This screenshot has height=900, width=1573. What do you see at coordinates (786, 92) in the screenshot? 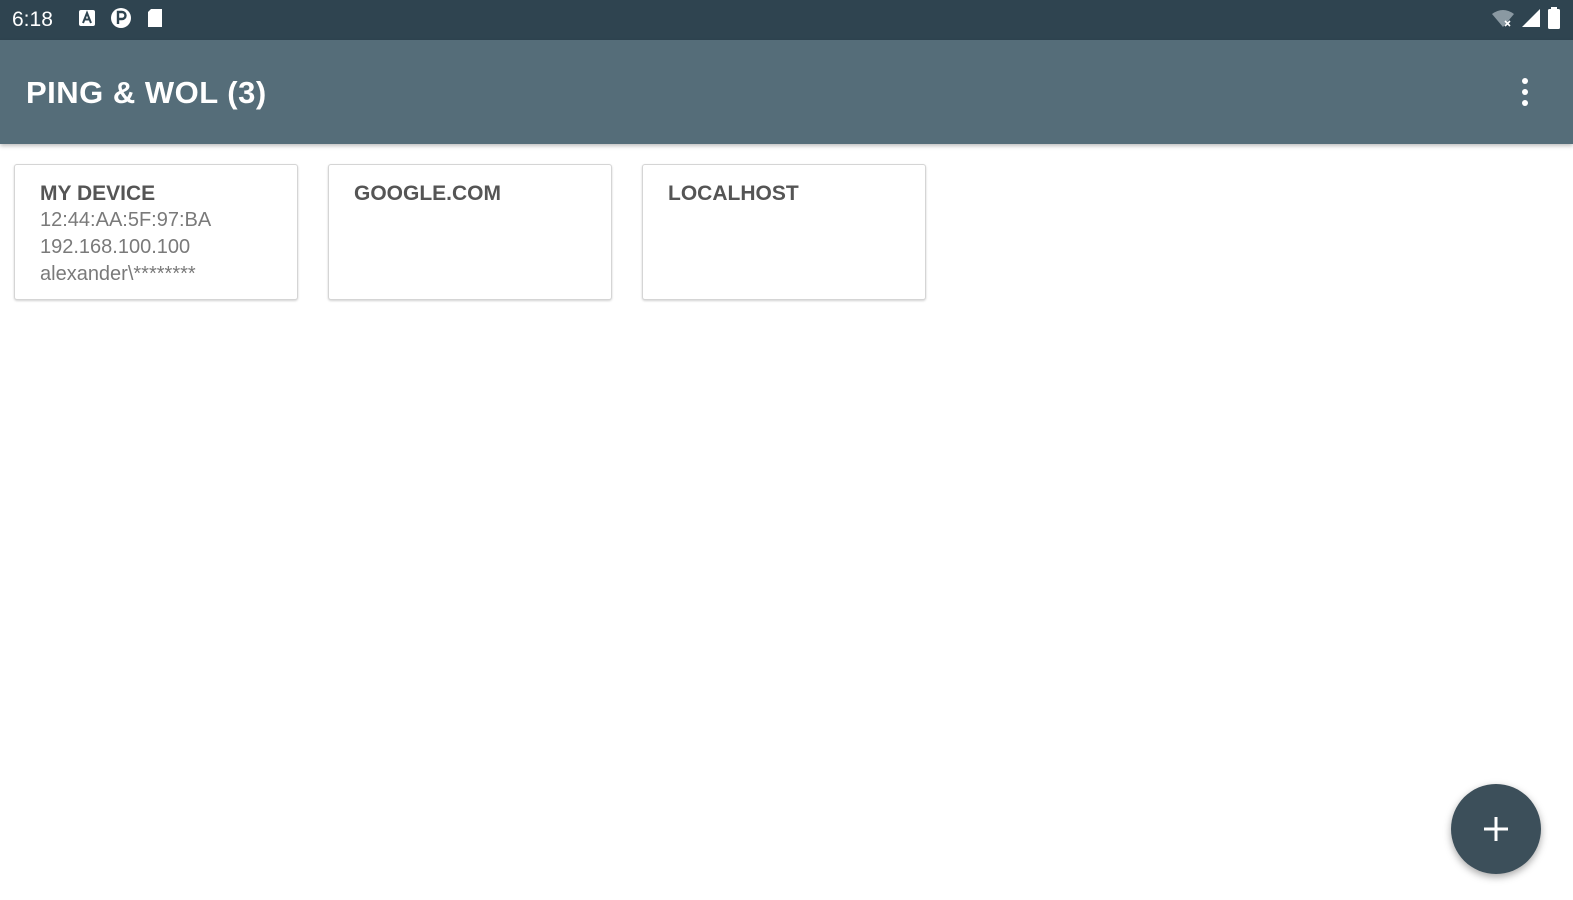
I see `app-bar: PING & WOL (3)` at bounding box center [786, 92].